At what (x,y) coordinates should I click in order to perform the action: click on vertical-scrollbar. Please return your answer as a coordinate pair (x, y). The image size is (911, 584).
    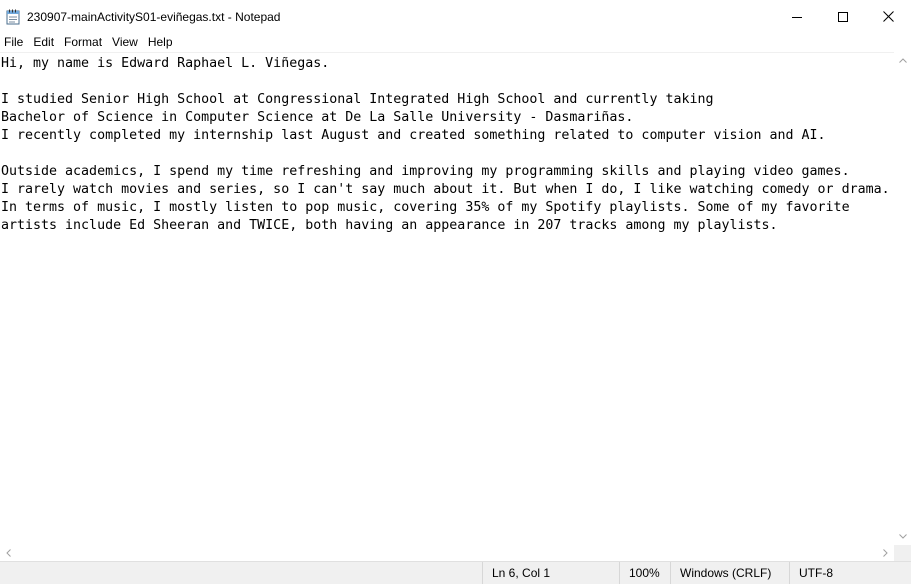
    Looking at the image, I should click on (902, 298).